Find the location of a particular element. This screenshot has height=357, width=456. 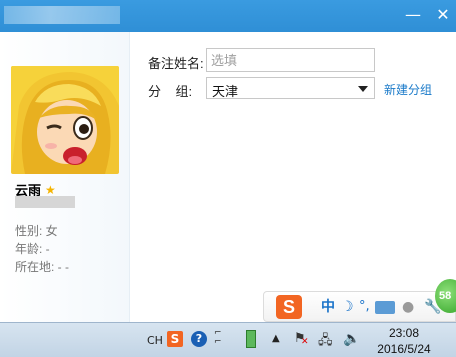

group-label: 分 组: is located at coordinates (170, 91).